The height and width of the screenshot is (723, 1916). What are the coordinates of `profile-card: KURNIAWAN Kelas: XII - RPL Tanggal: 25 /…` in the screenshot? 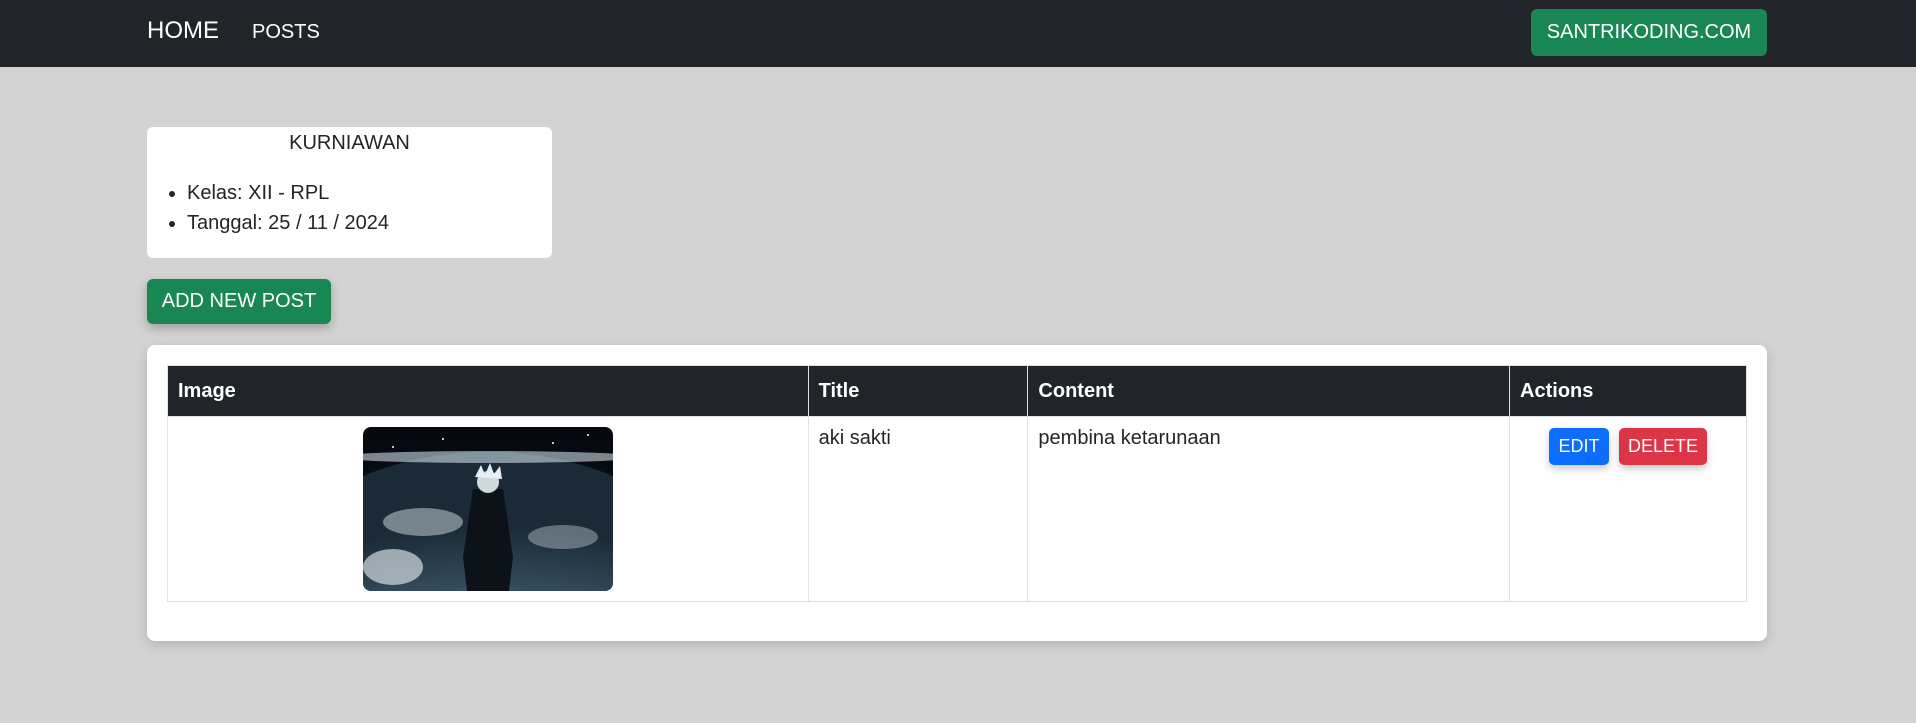 It's located at (349, 192).